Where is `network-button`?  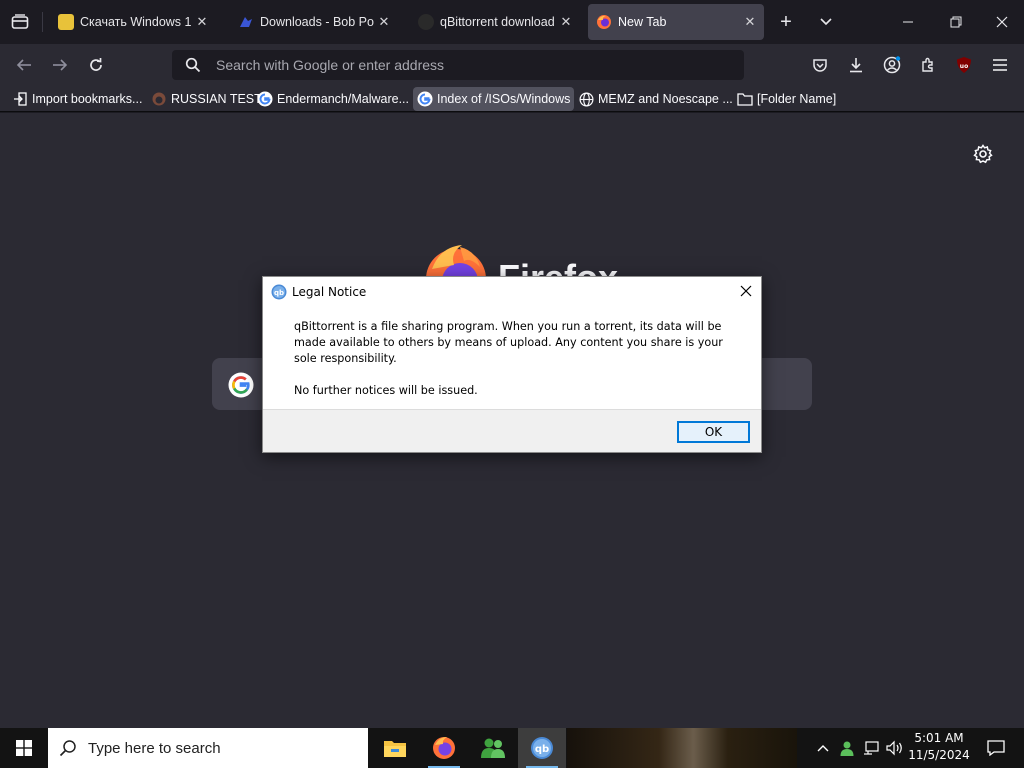
network-button is located at coordinates (871, 748).